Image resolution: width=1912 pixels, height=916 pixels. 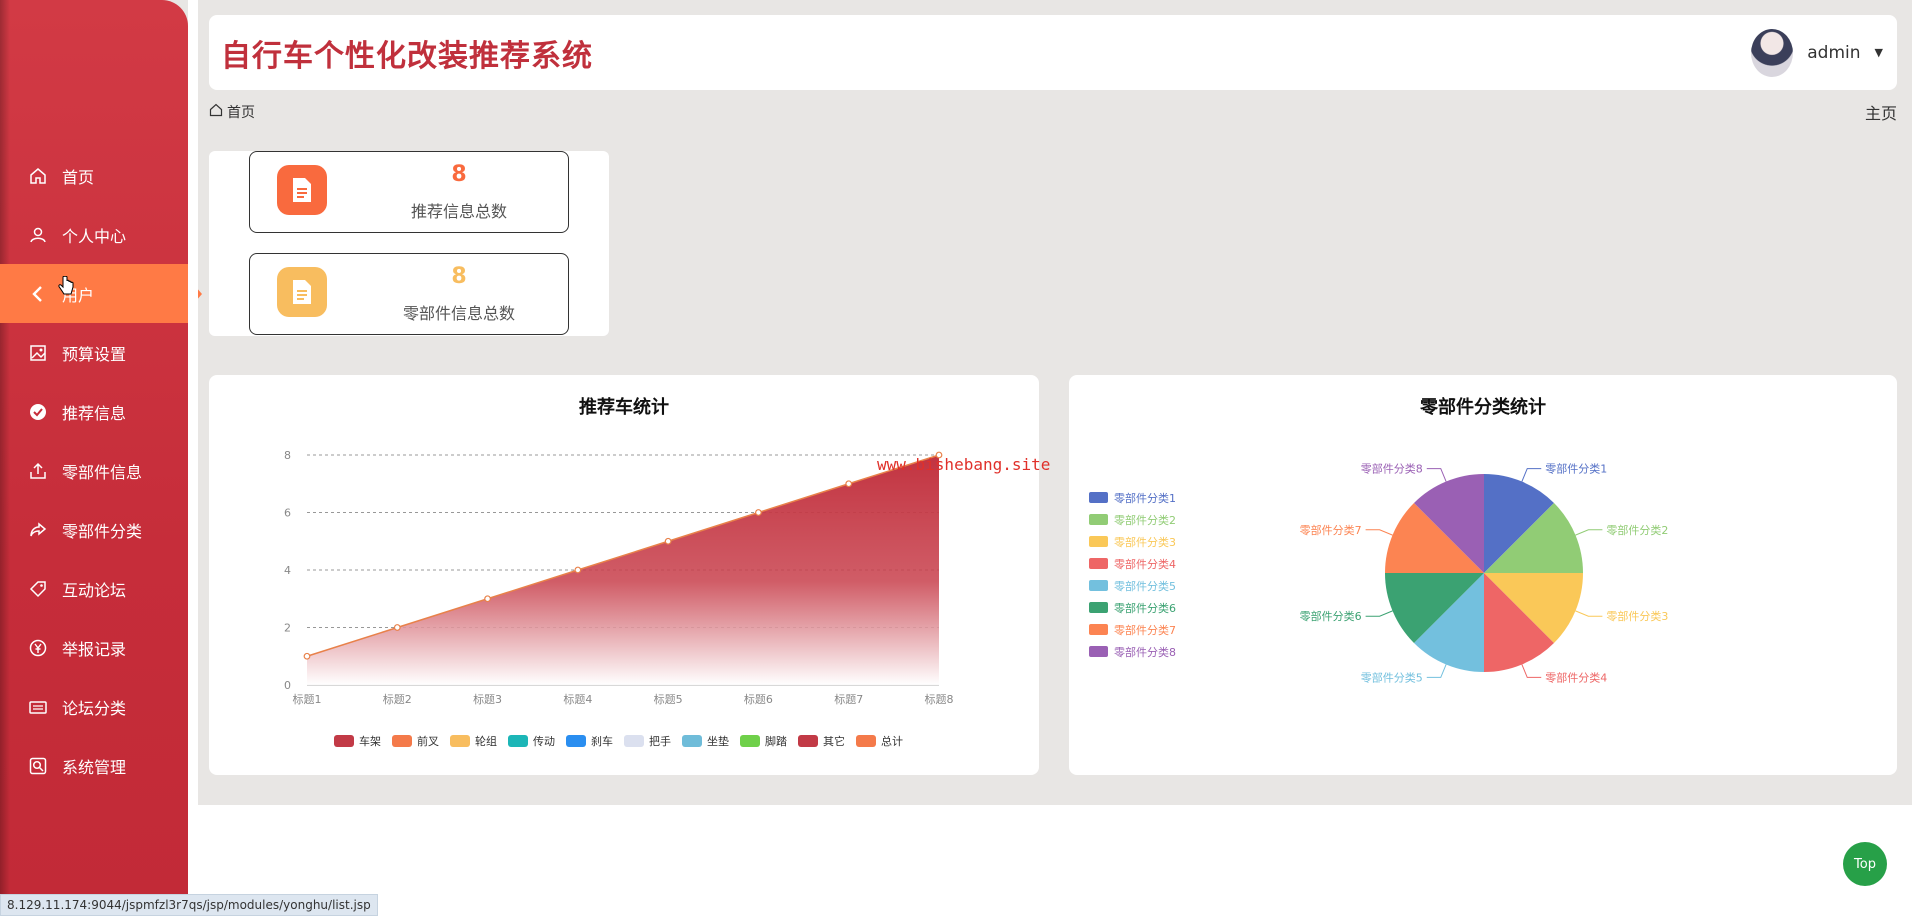 I want to click on legend-label: 车架, so click(x=370, y=741).